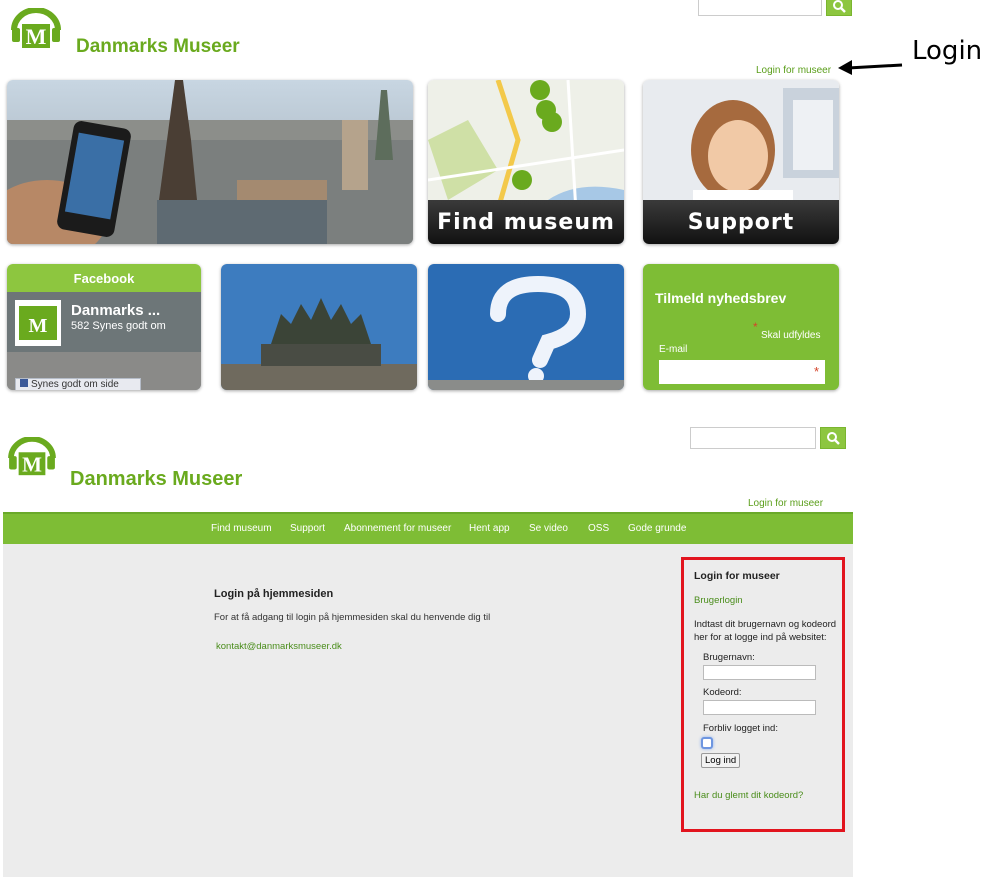  I want to click on question-cloud-image, so click(526, 327).